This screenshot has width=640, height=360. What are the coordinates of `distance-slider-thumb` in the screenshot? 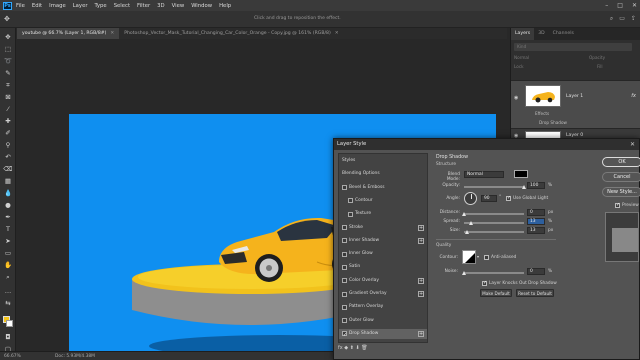 It's located at (463, 214).